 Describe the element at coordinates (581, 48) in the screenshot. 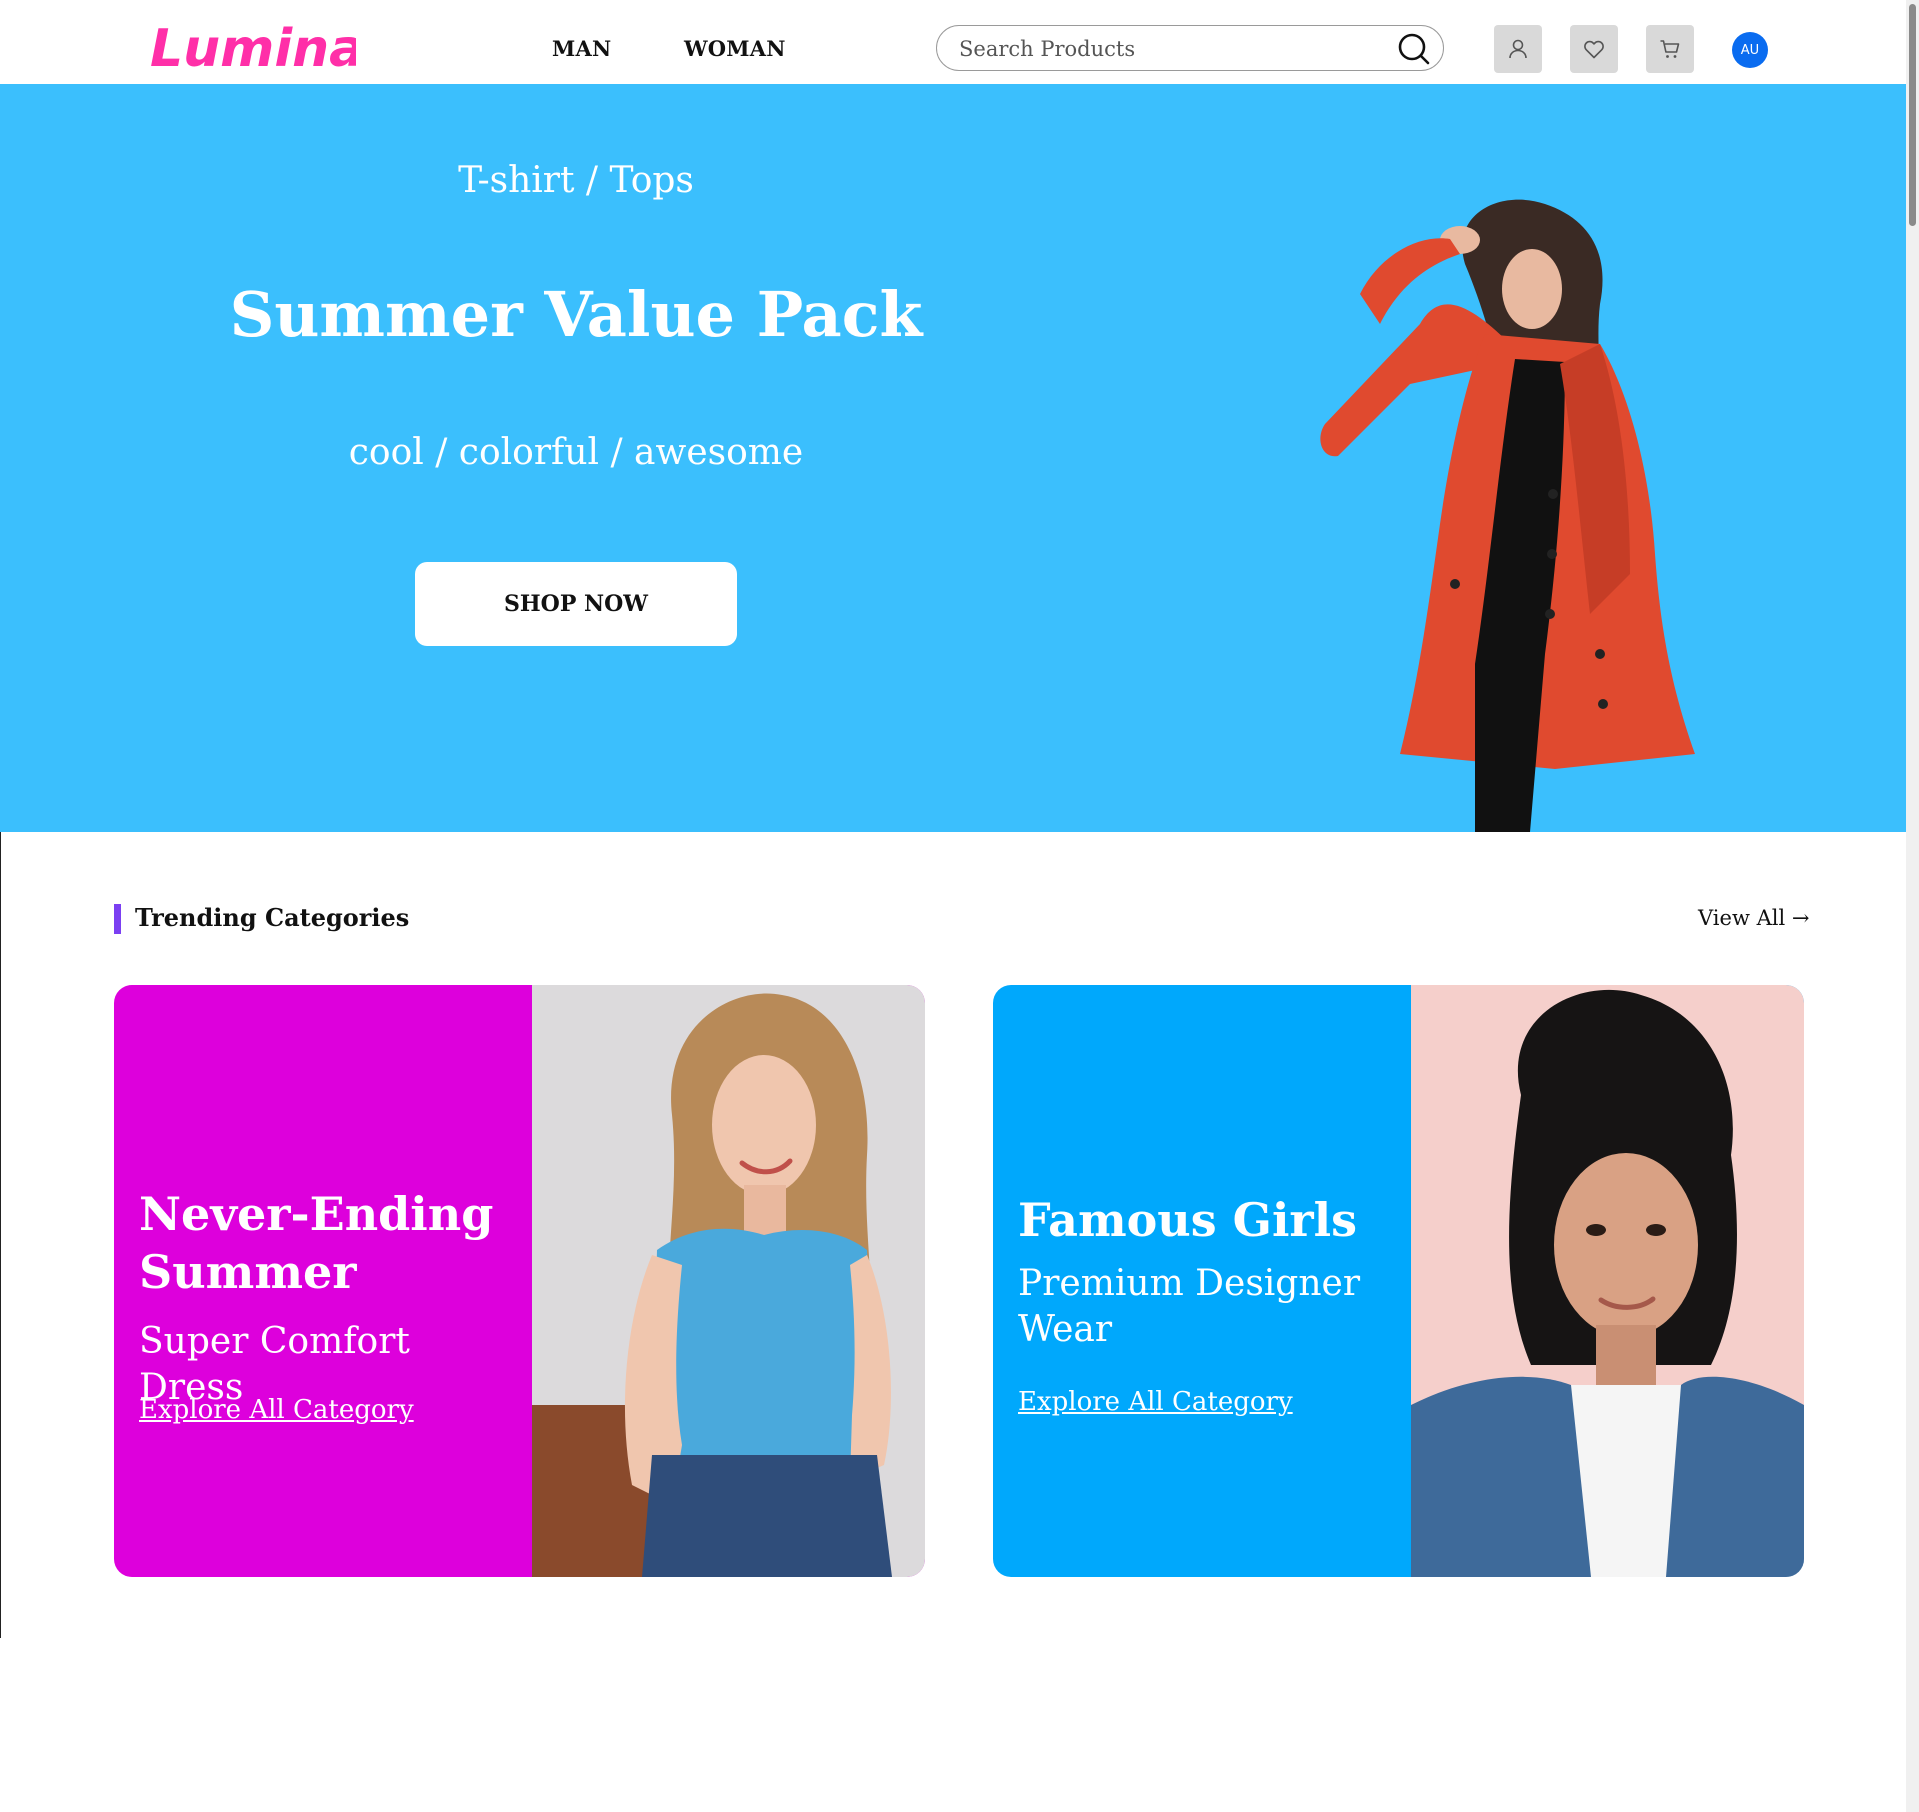

I see `nav-link-man: MAN` at that location.